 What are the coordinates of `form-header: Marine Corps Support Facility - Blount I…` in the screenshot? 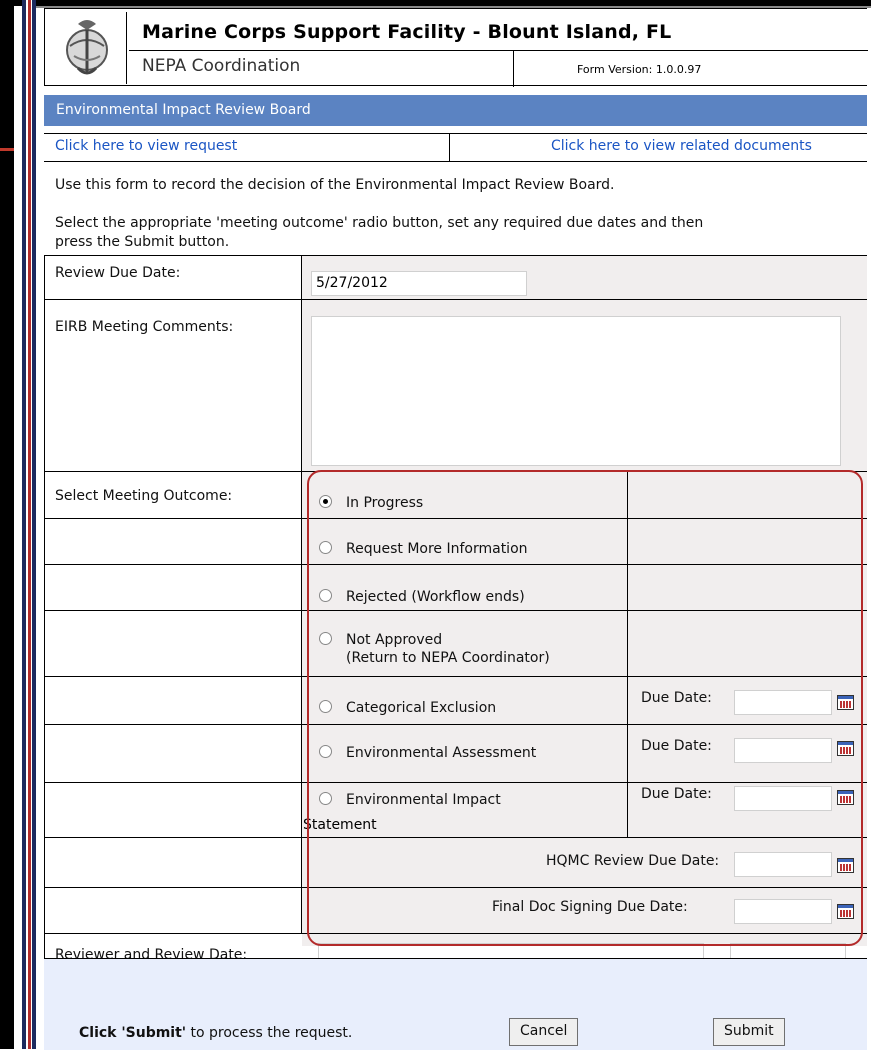 It's located at (456, 47).